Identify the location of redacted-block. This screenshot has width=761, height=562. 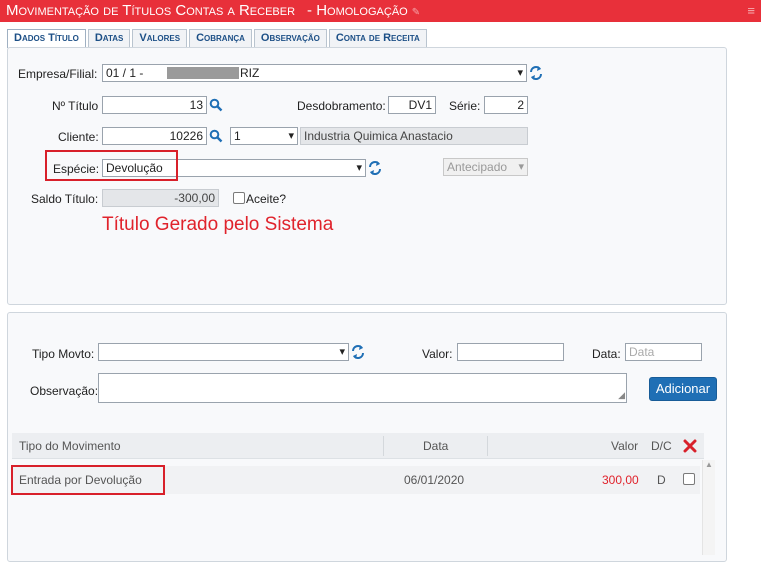
(203, 73).